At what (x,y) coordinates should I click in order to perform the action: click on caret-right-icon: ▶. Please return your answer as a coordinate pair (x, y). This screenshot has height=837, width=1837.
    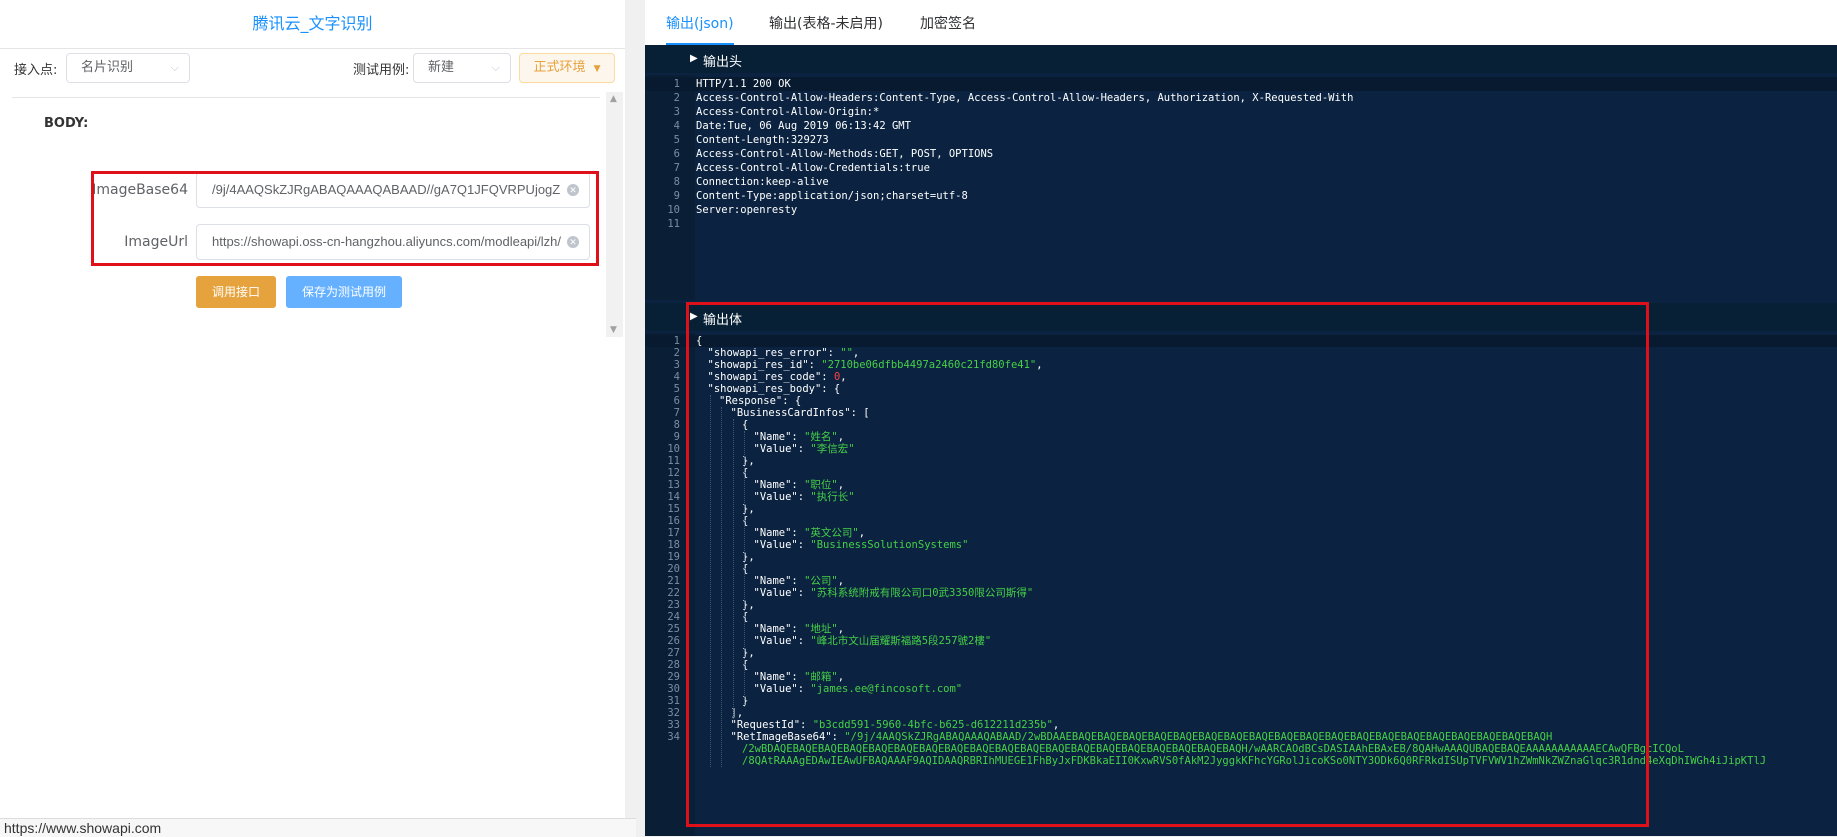
    Looking at the image, I should click on (694, 58).